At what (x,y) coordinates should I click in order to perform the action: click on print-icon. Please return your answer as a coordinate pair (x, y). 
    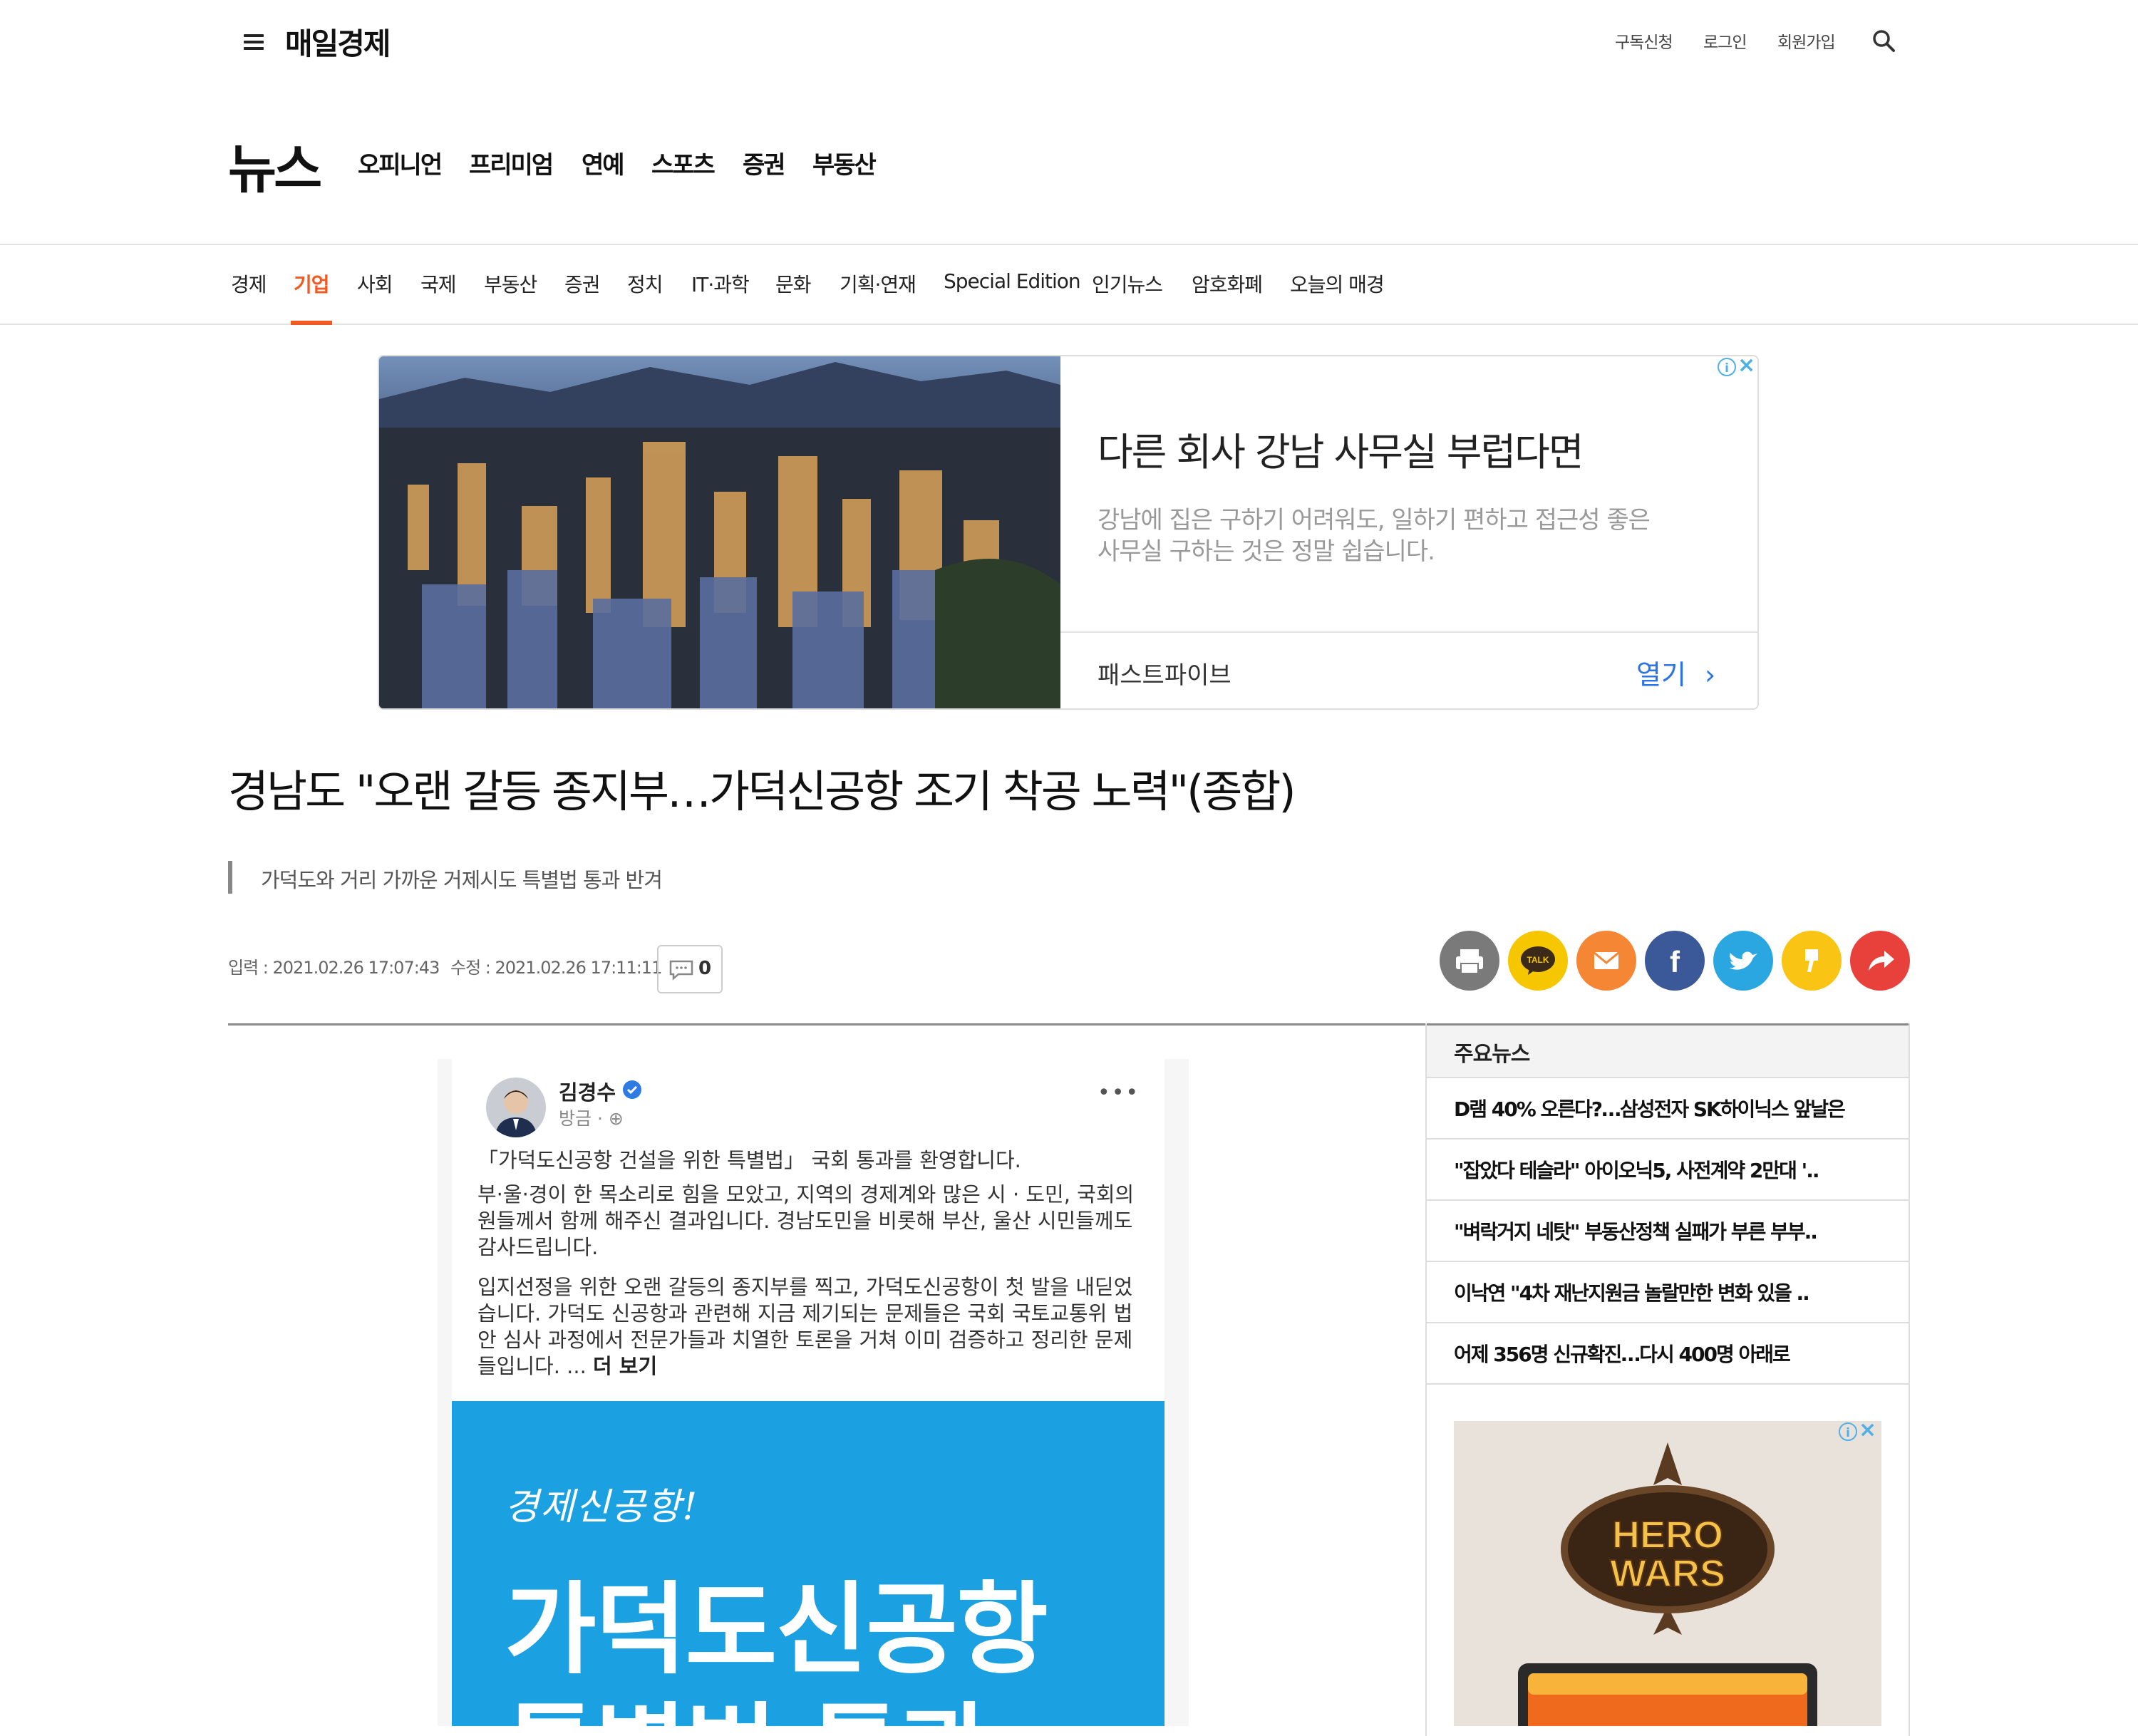
    Looking at the image, I should click on (1469, 961).